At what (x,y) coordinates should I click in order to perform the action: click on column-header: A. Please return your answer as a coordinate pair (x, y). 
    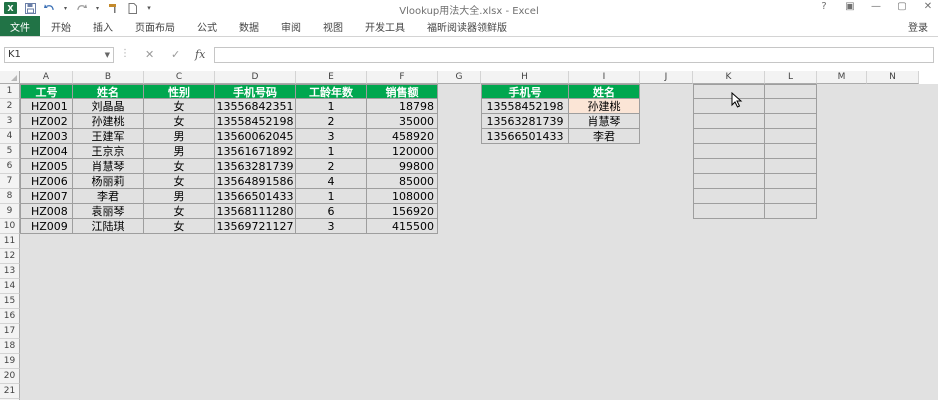
    Looking at the image, I should click on (46, 77).